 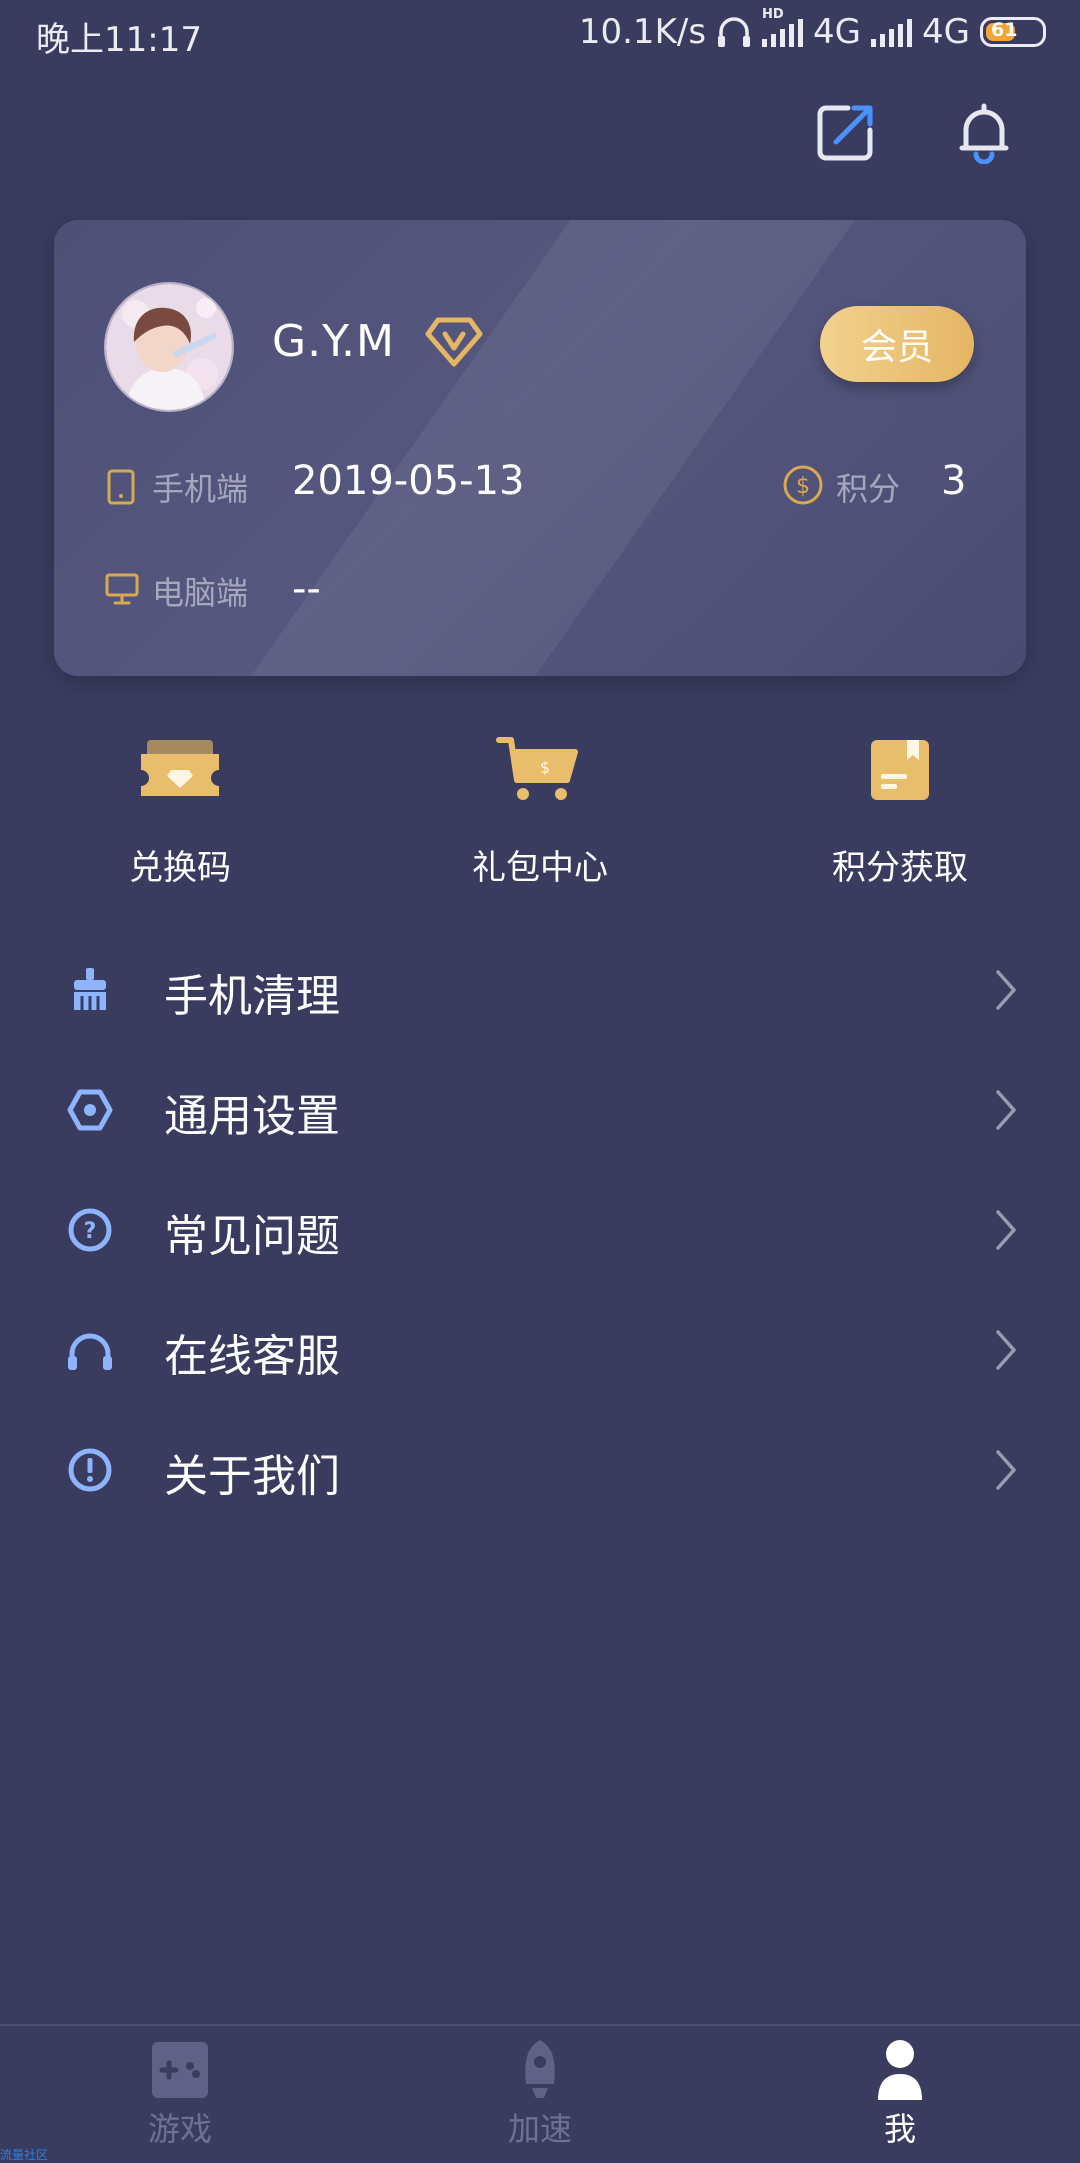 I want to click on nav-label: 加速, so click(x=539, y=2129).